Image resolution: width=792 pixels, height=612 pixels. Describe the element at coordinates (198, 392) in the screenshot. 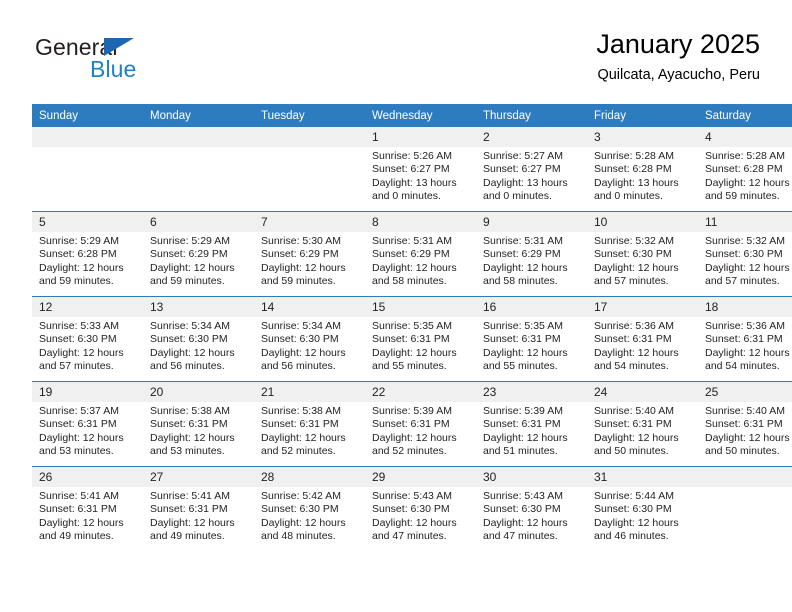

I see `day-number: 20` at that location.